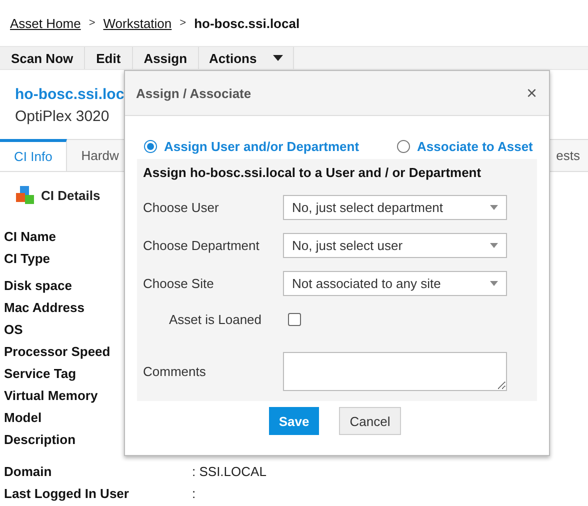 Image resolution: width=588 pixels, height=506 pixels. Describe the element at coordinates (44, 307) in the screenshot. I see `field-label: Mac Address` at that location.